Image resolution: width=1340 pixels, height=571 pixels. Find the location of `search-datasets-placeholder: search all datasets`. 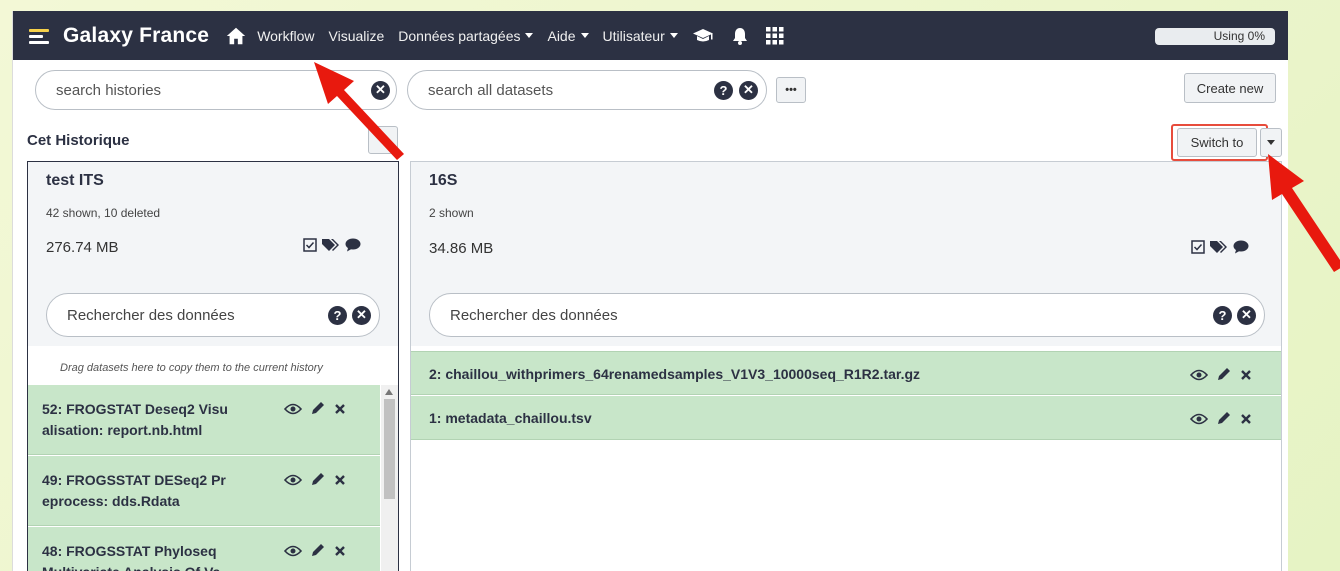

search-datasets-placeholder: search all datasets is located at coordinates (491, 90).